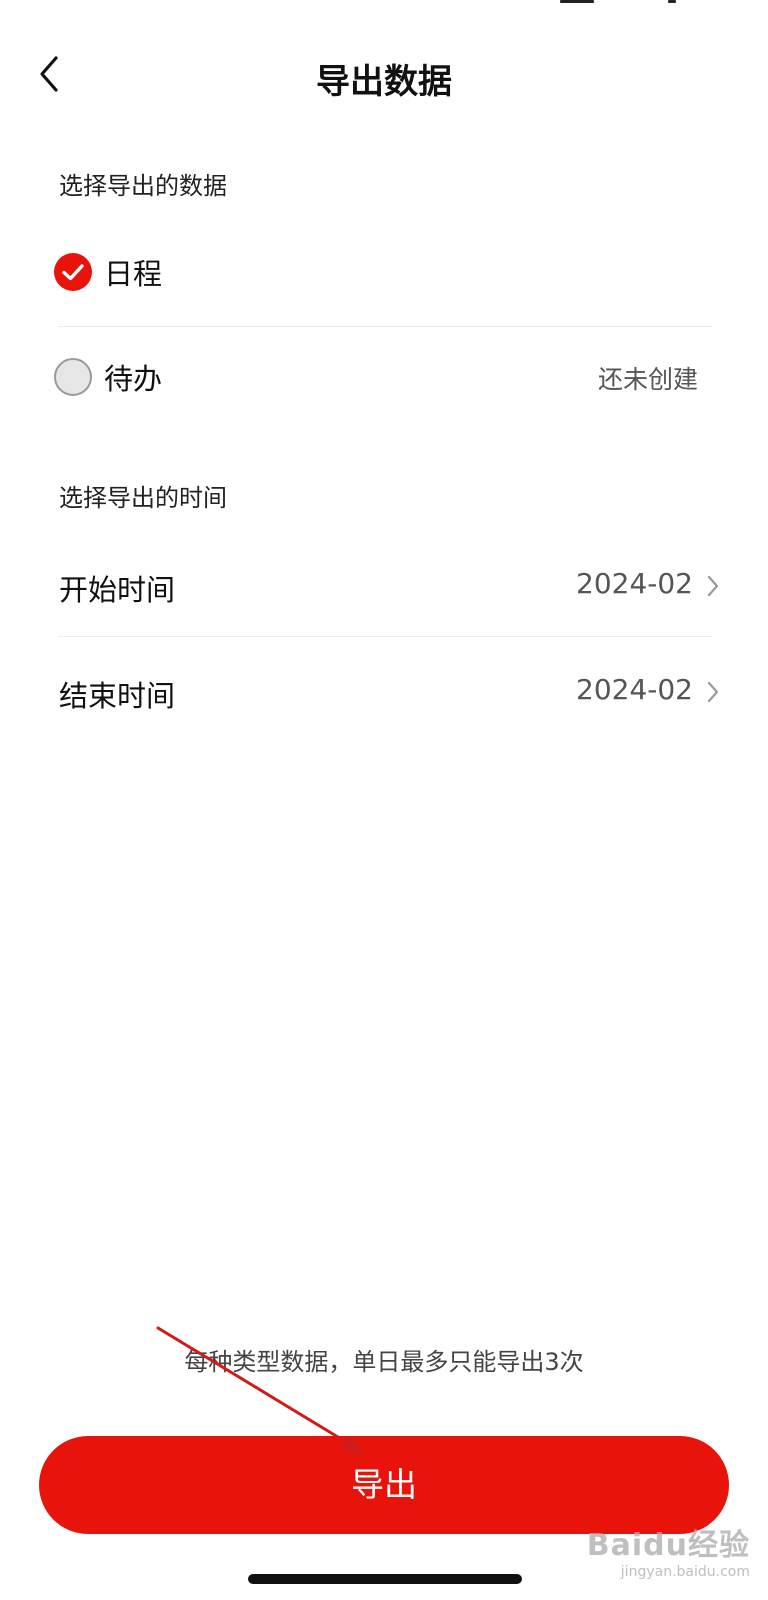  Describe the element at coordinates (384, 1362) in the screenshot. I see `export-limit-notice: 每种类型数据，单日最多只能导出3次` at that location.